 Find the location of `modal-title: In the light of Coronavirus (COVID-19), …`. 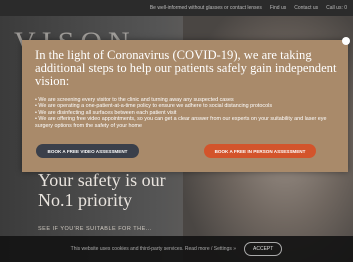

modal-title: In the light of Coronavirus (COVID-19), … is located at coordinates (186, 68).